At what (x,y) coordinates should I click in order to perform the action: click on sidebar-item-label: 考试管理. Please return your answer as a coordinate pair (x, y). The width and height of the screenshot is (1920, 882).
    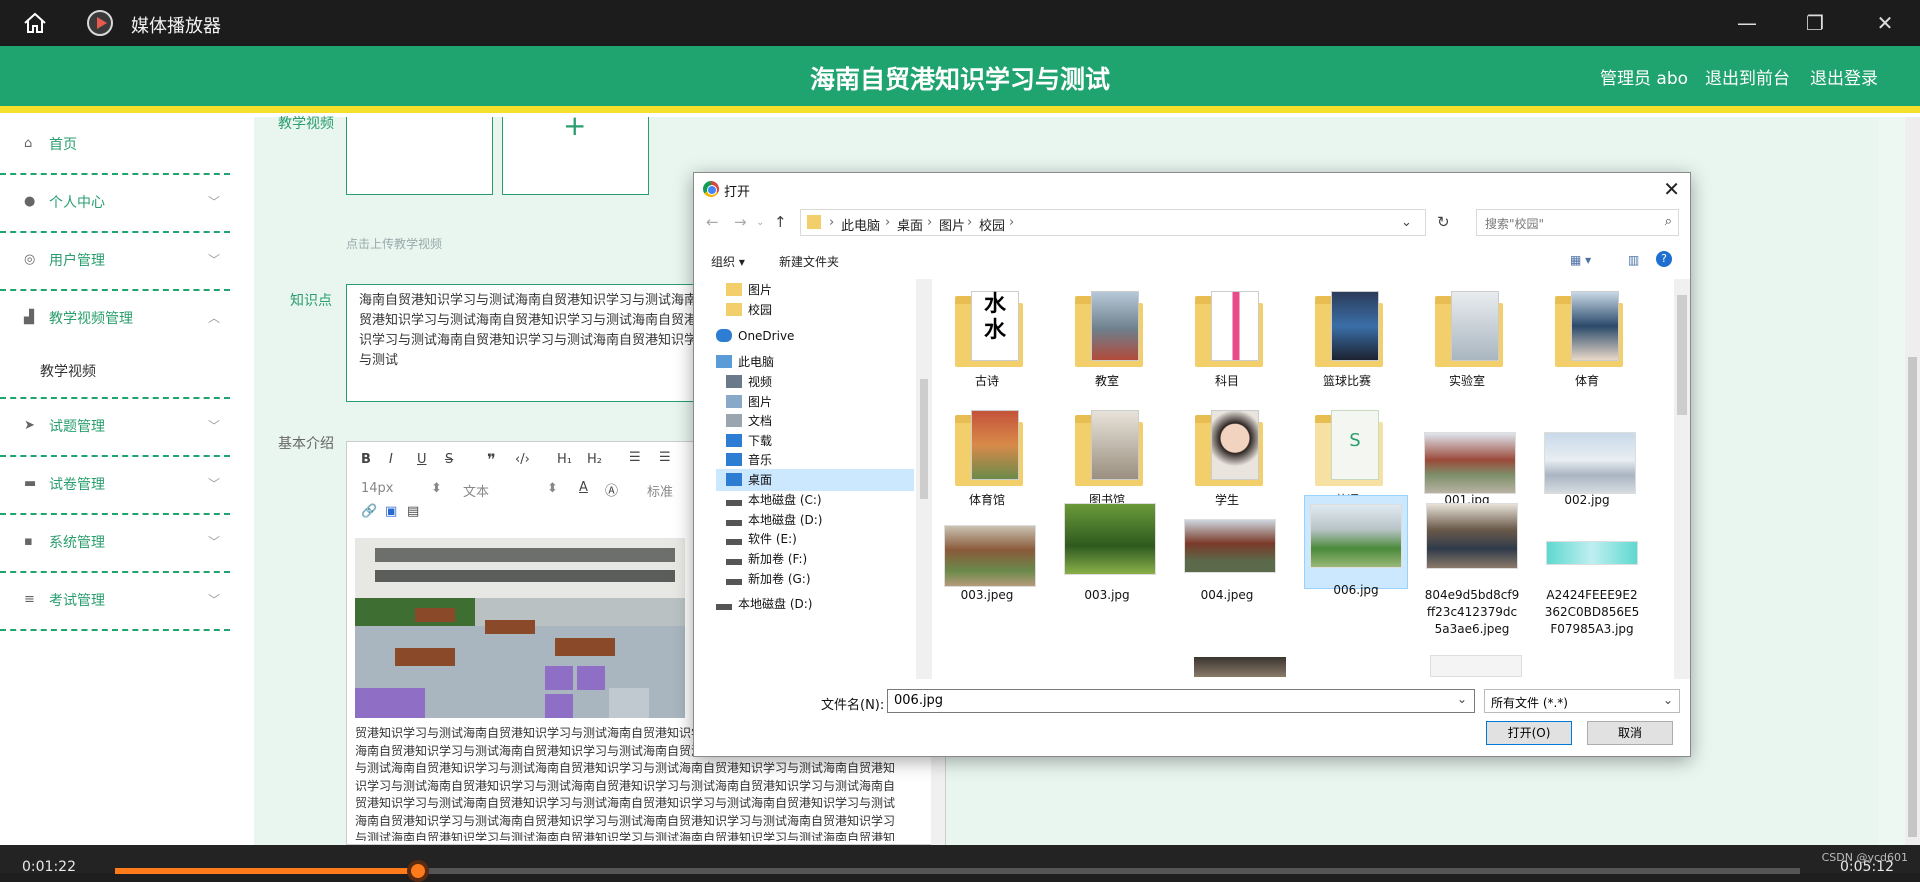
    Looking at the image, I should click on (77, 601).